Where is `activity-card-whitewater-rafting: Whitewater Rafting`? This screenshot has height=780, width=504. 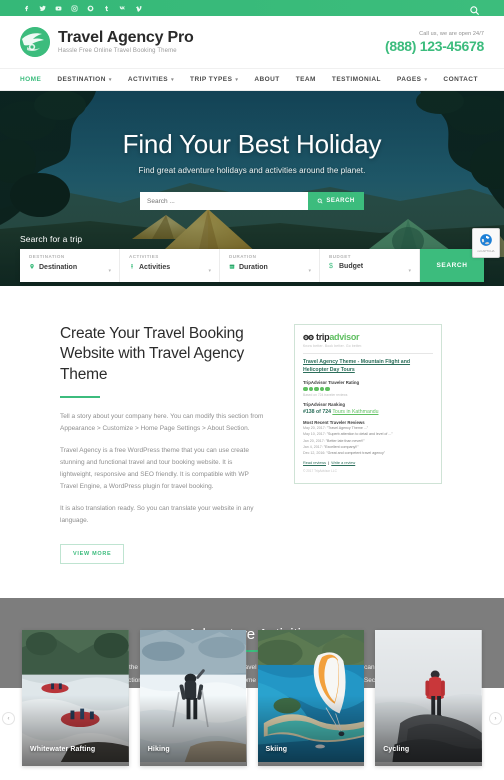 activity-card-whitewater-rafting: Whitewater Rafting is located at coordinates (75, 698).